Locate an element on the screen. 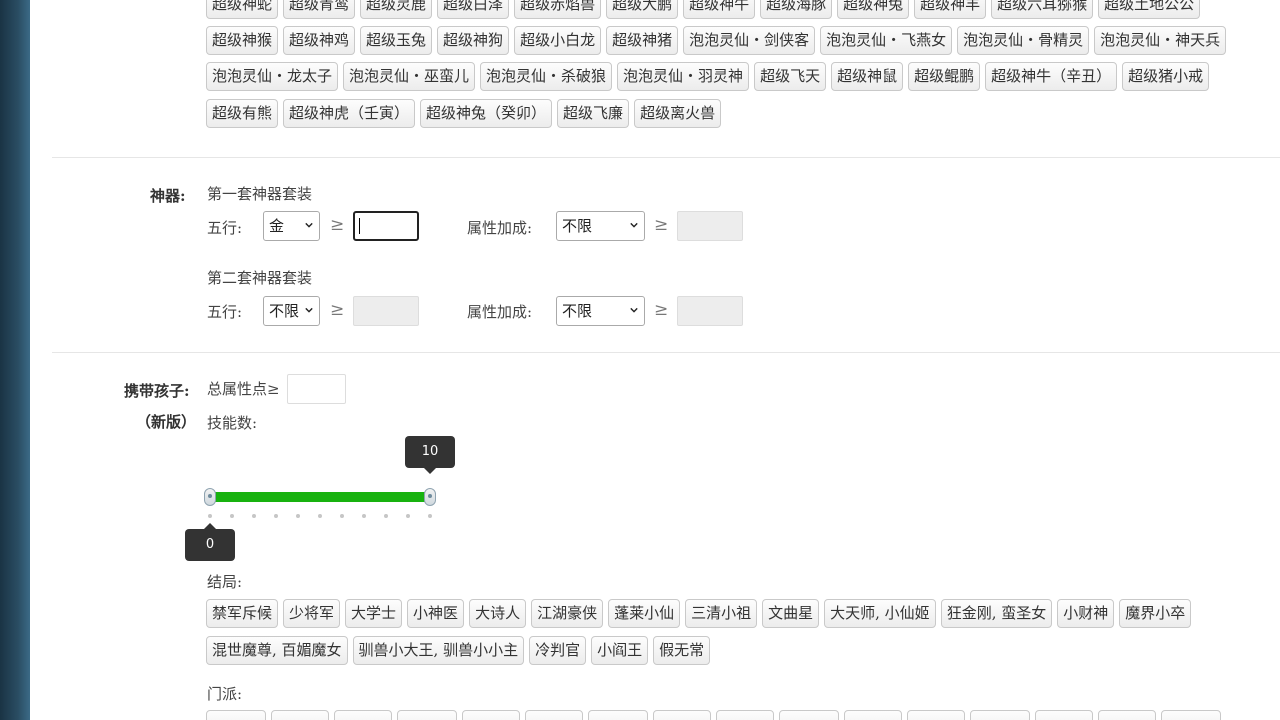 Image resolution: width=1280 pixels, height=720 pixels. ending-tag: 三清小祖 is located at coordinates (721, 613).